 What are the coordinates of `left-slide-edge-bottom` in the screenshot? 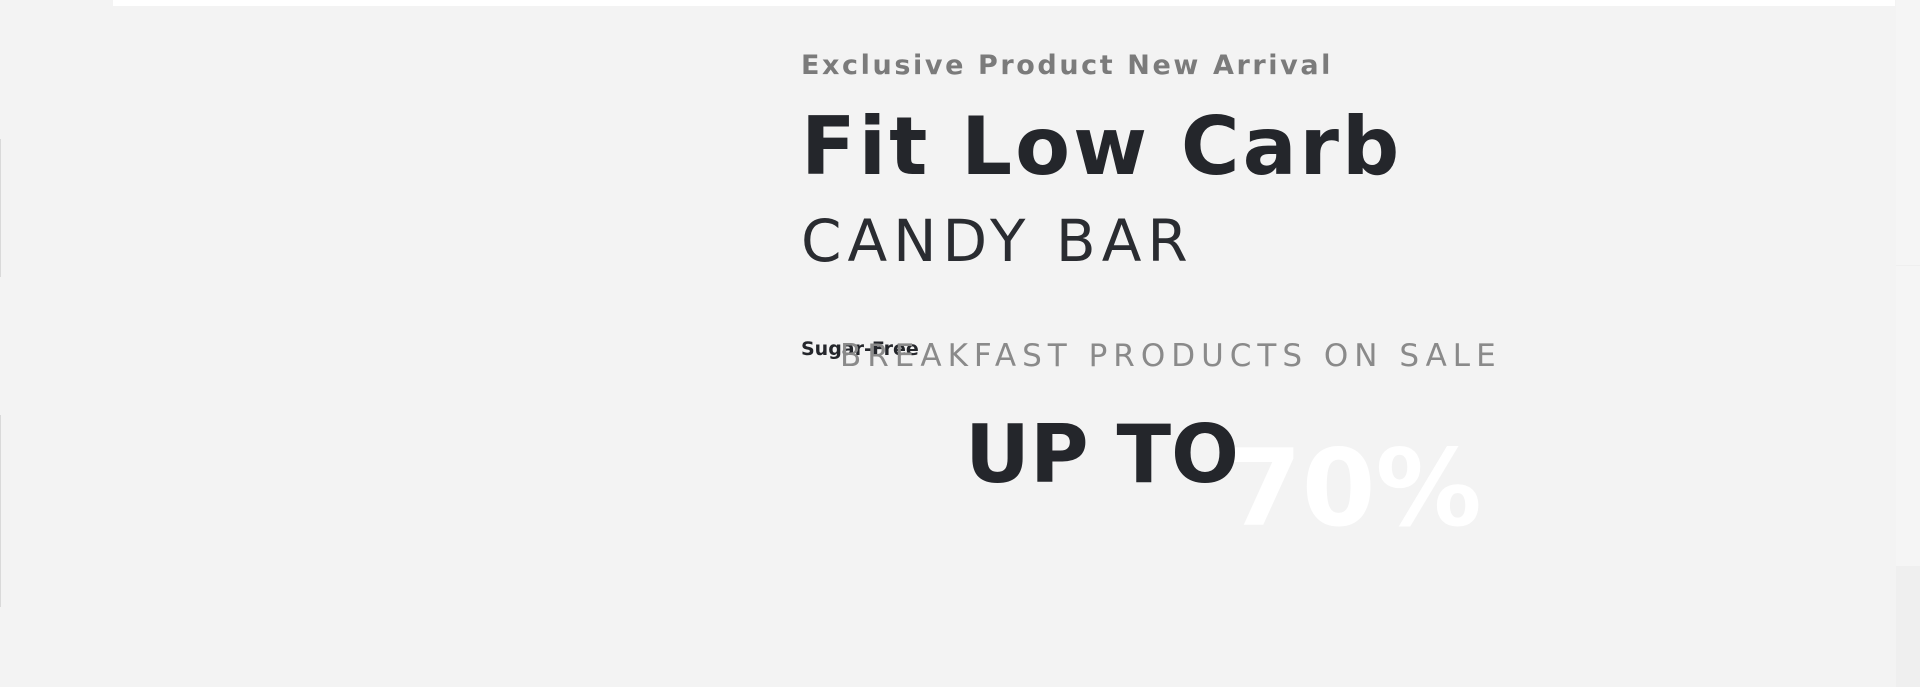 It's located at (0, 511).